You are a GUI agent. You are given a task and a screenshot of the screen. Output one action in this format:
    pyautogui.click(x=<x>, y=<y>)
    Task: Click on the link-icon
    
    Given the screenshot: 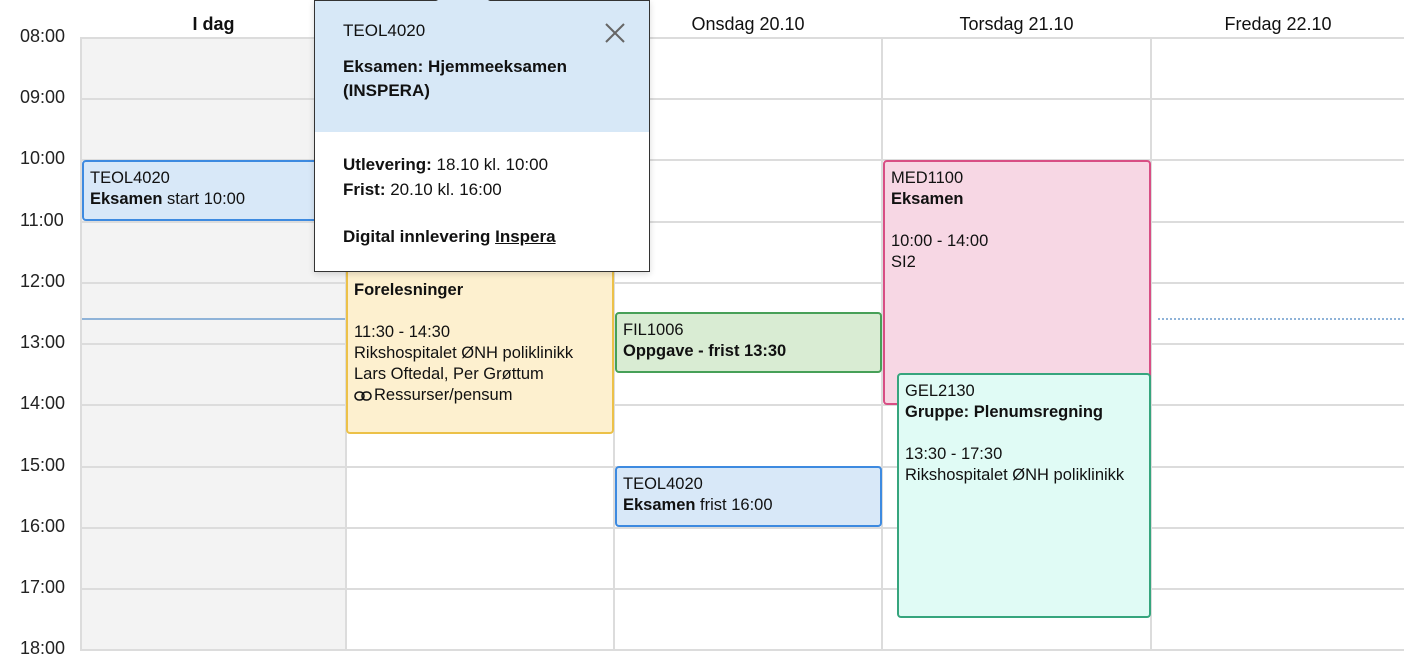 What is the action you would take?
    pyautogui.click(x=363, y=395)
    